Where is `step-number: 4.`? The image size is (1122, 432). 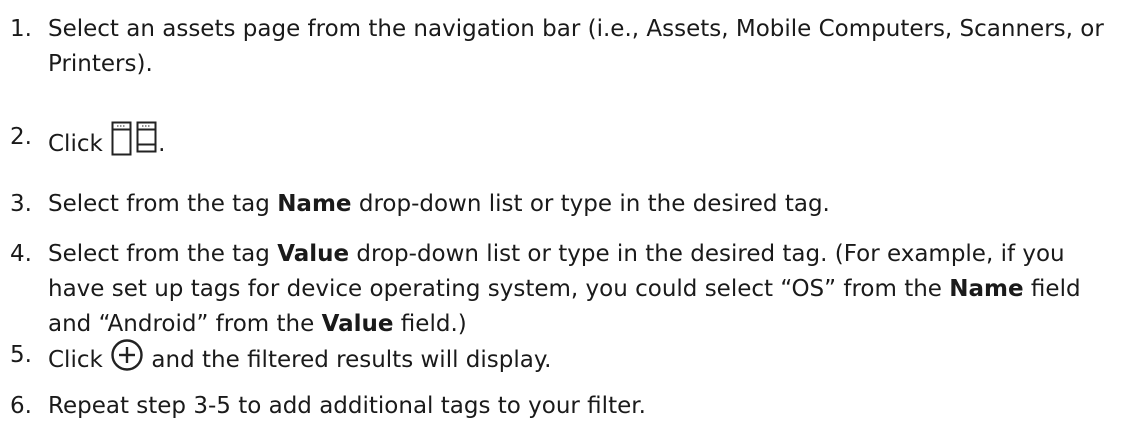 step-number: 4. is located at coordinates (21, 254).